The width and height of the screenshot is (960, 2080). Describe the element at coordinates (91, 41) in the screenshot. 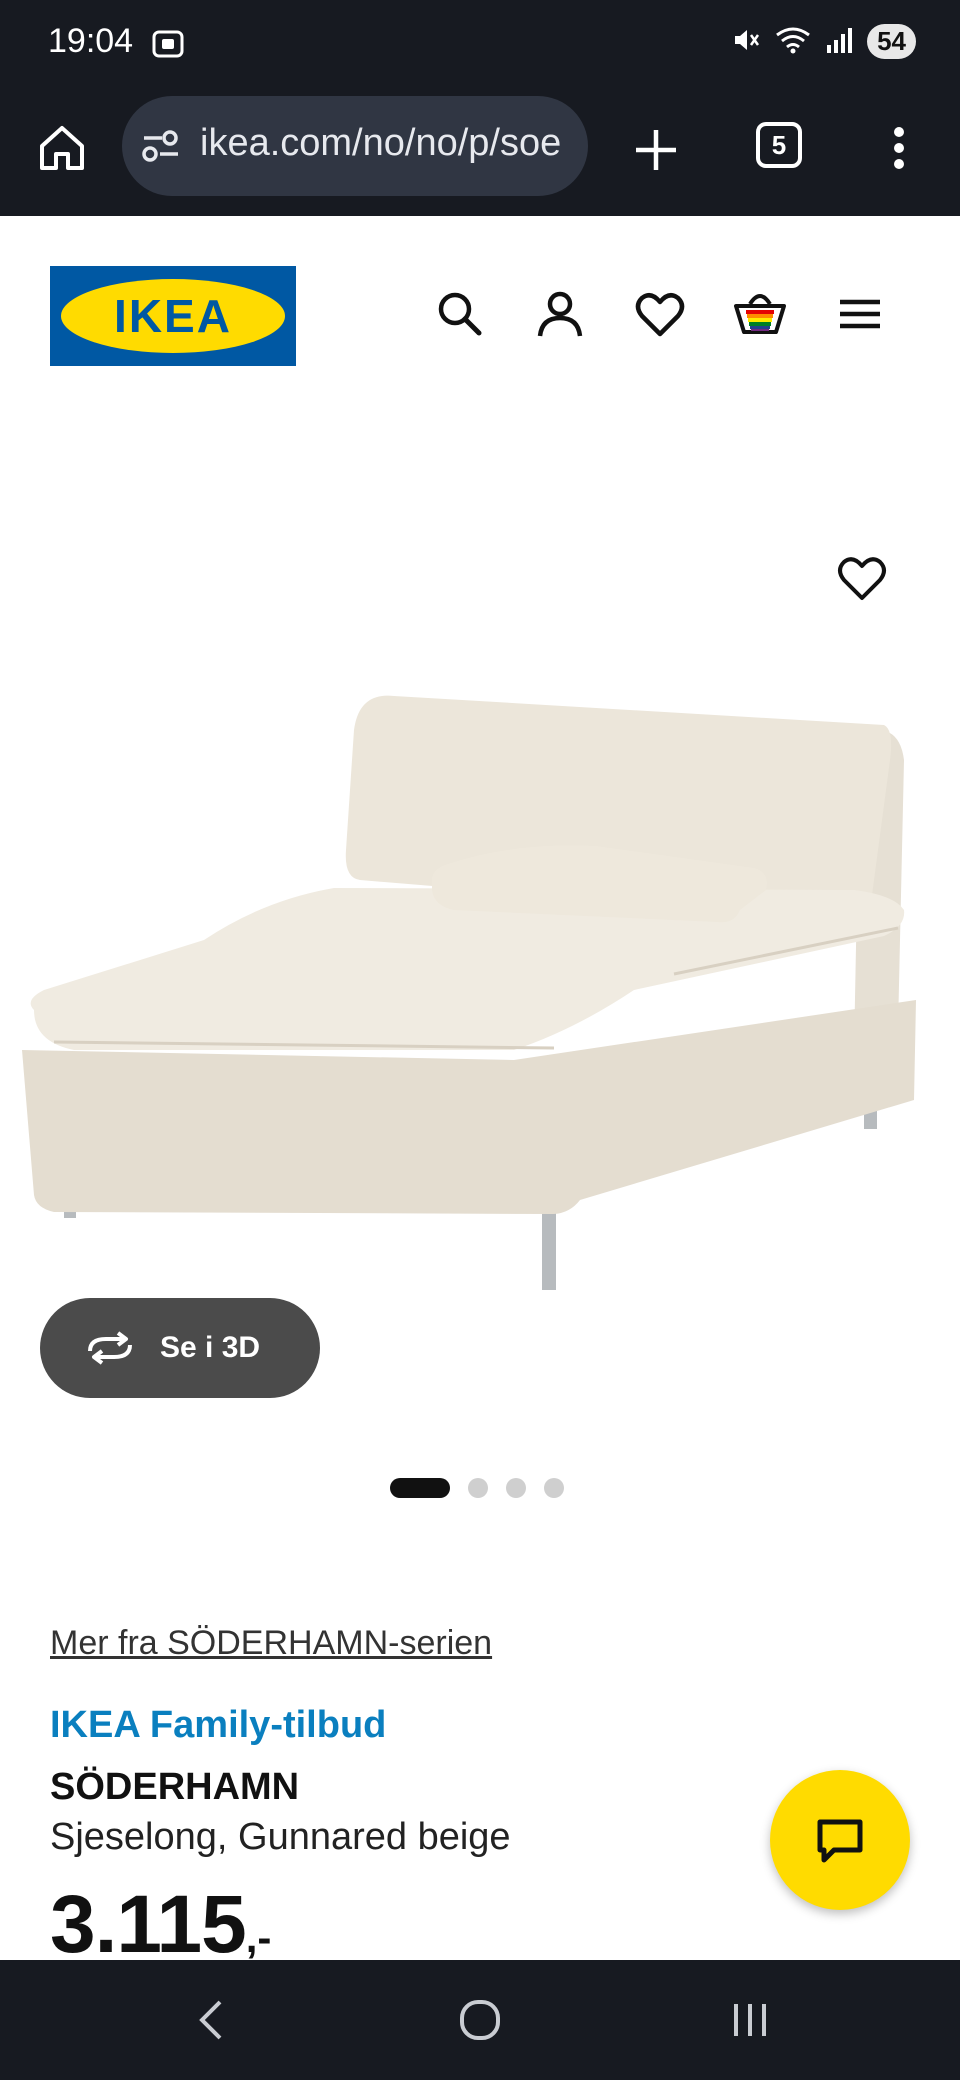

I see `status-time: 19:04` at that location.